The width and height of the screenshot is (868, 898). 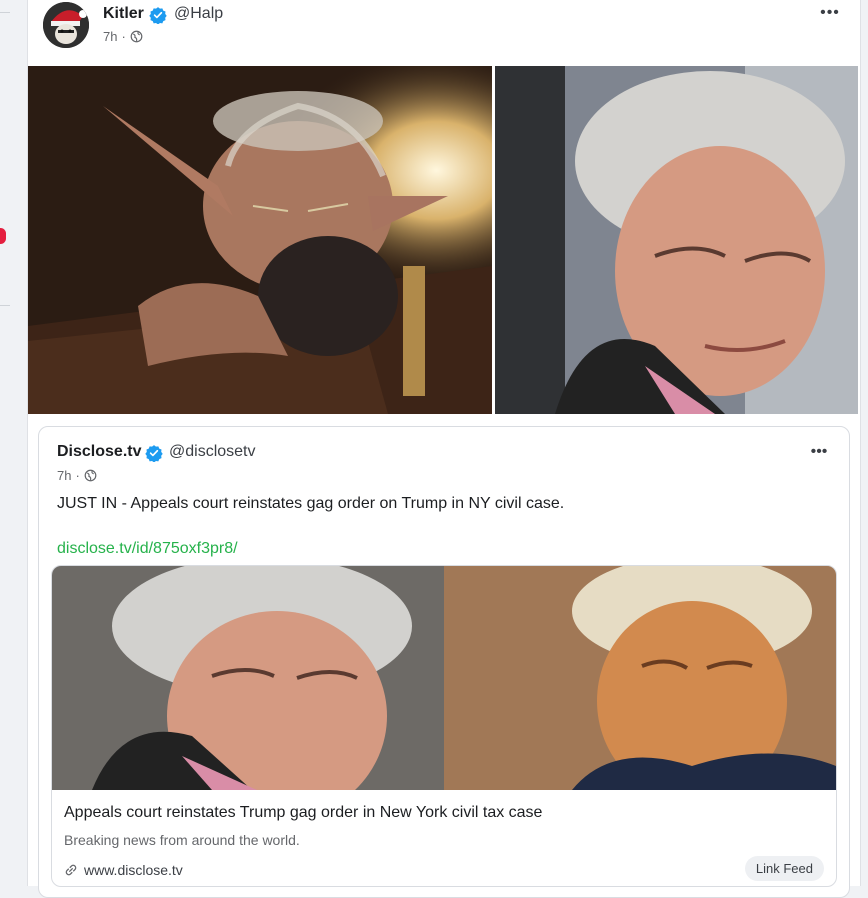 I want to click on left-sidebar-edge, so click(x=6, y=443).